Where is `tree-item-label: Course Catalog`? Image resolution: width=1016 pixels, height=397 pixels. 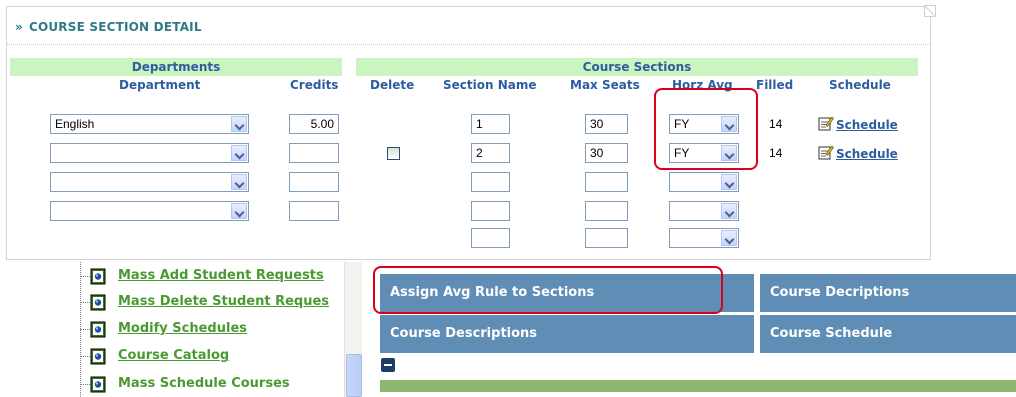
tree-item-label: Course Catalog is located at coordinates (173, 355).